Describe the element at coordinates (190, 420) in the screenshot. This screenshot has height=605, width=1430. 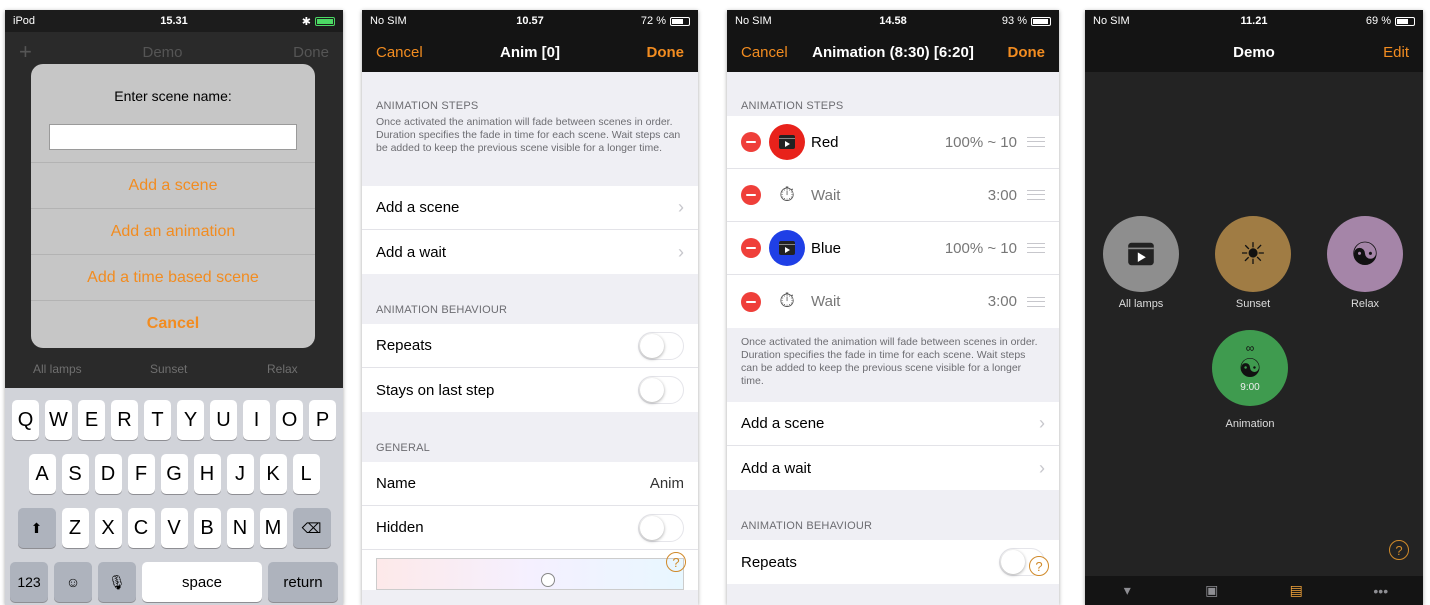
I see `key: Y` at that location.